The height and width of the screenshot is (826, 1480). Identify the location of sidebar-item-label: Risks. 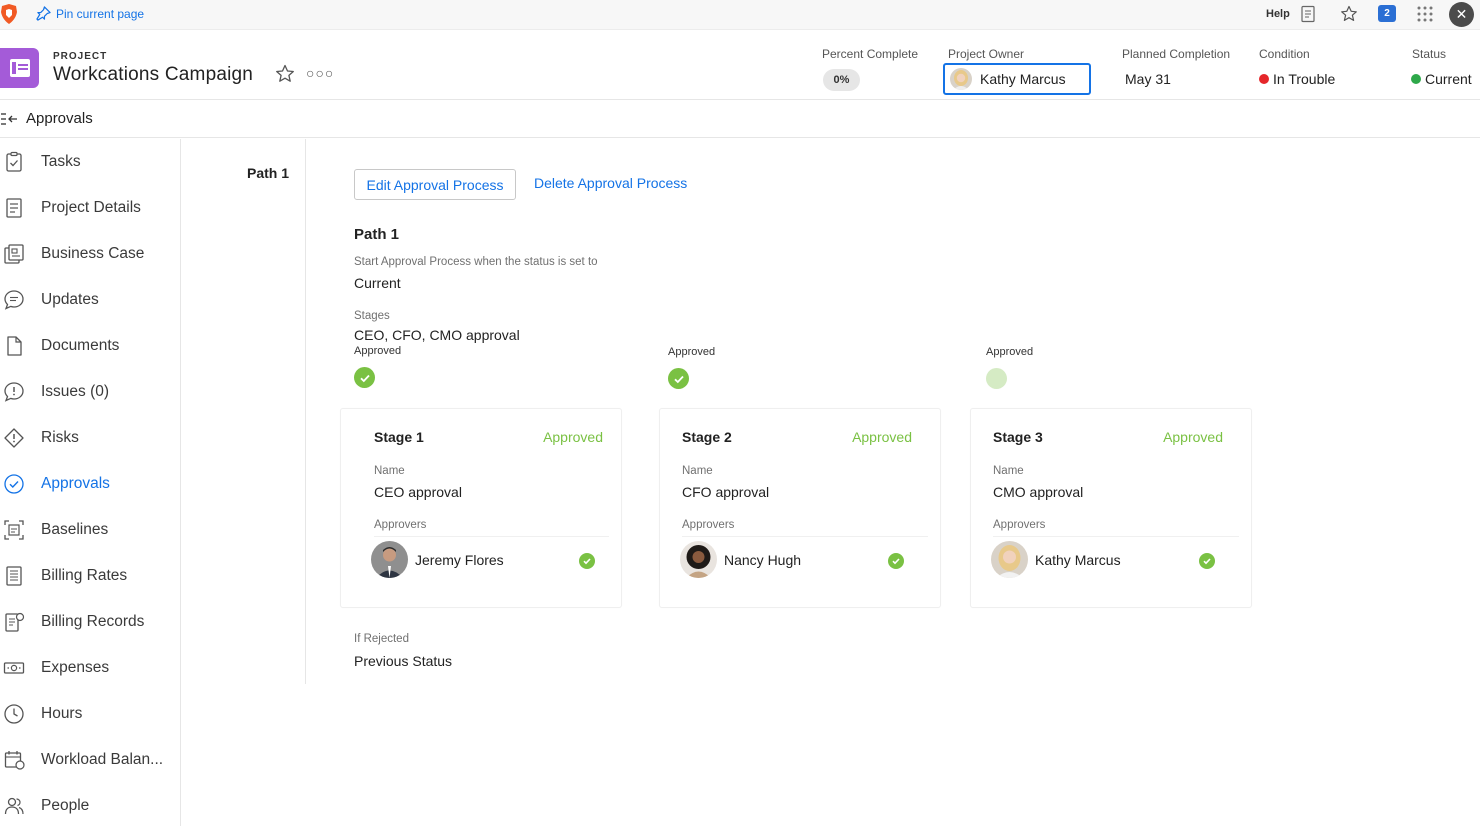
(60, 437).